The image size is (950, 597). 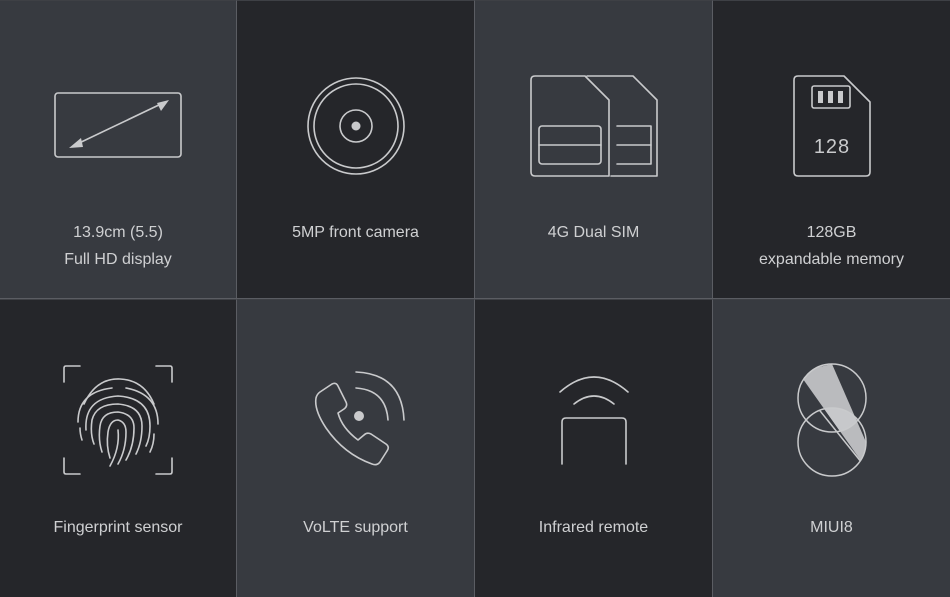 What do you see at coordinates (118, 259) in the screenshot?
I see `feature-label-line: Full HD display` at bounding box center [118, 259].